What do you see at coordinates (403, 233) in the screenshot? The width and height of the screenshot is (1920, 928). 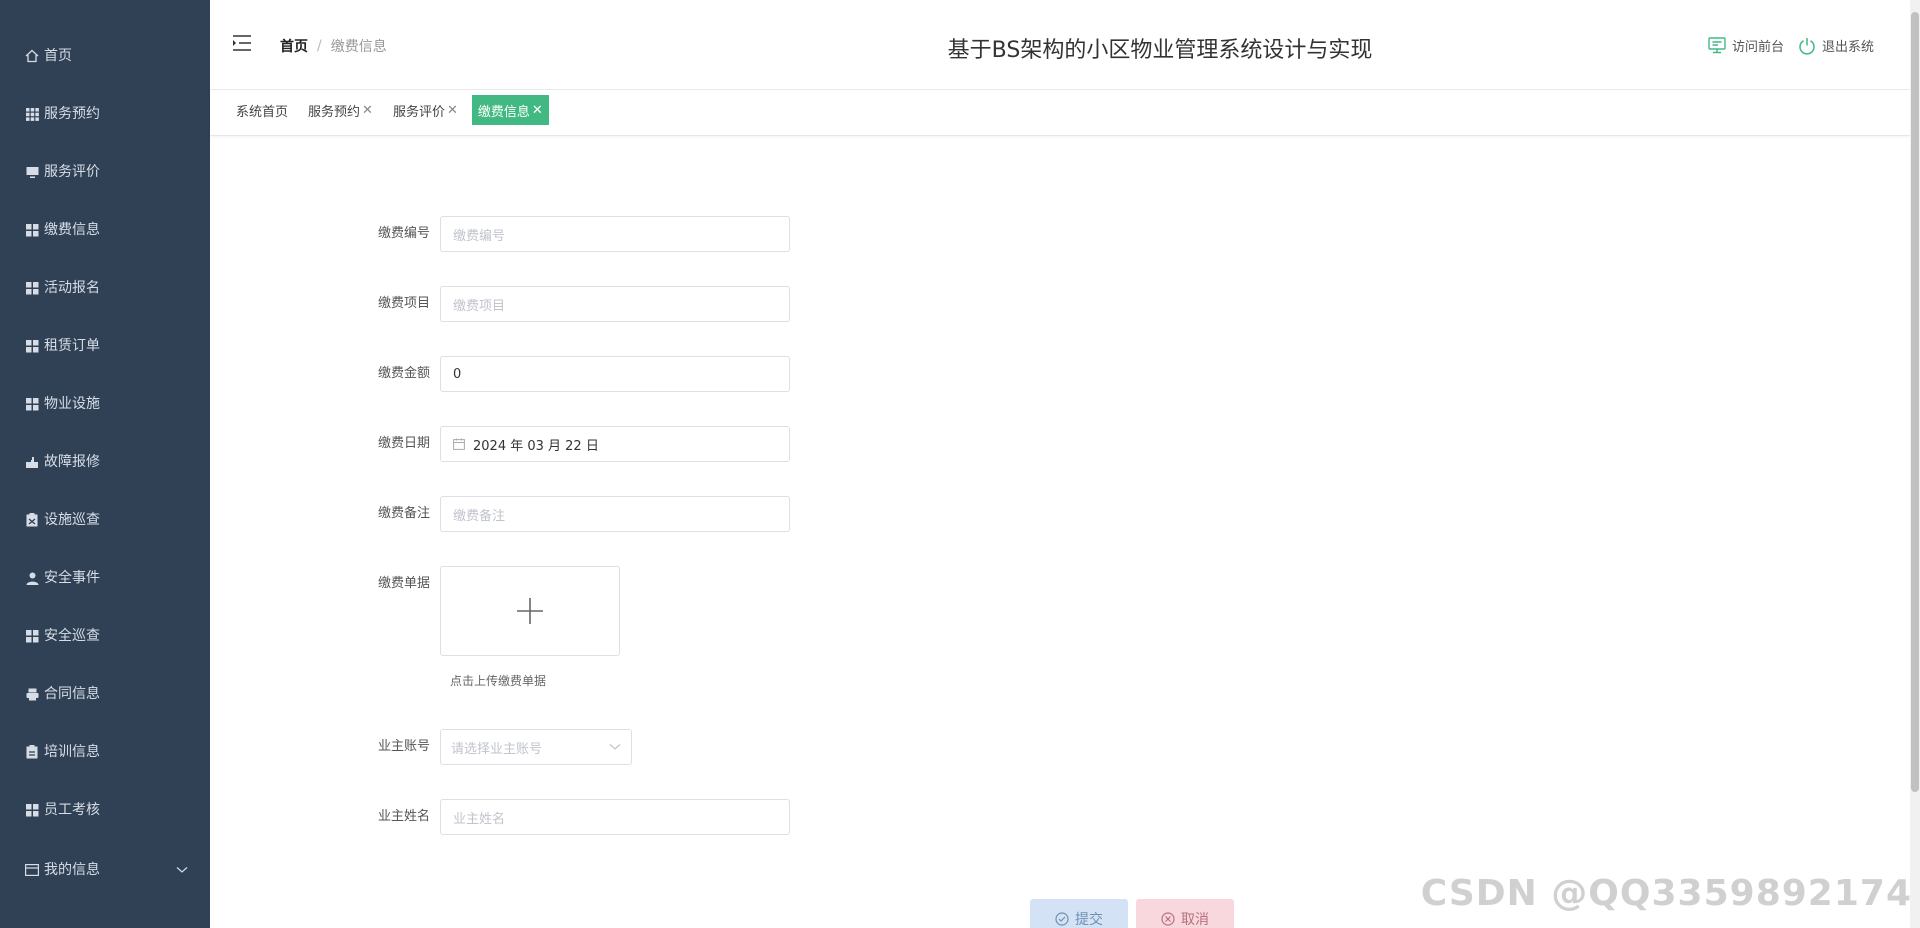 I see `form-label: 缴费编号` at bounding box center [403, 233].